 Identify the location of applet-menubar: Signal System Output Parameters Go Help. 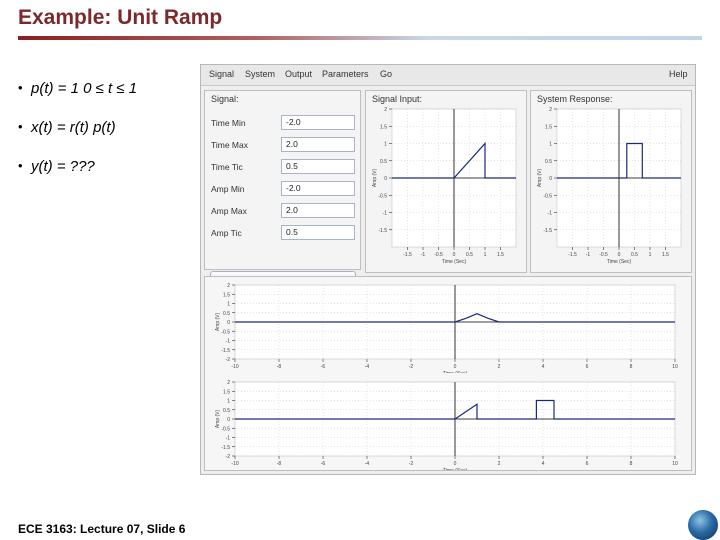
(448, 75).